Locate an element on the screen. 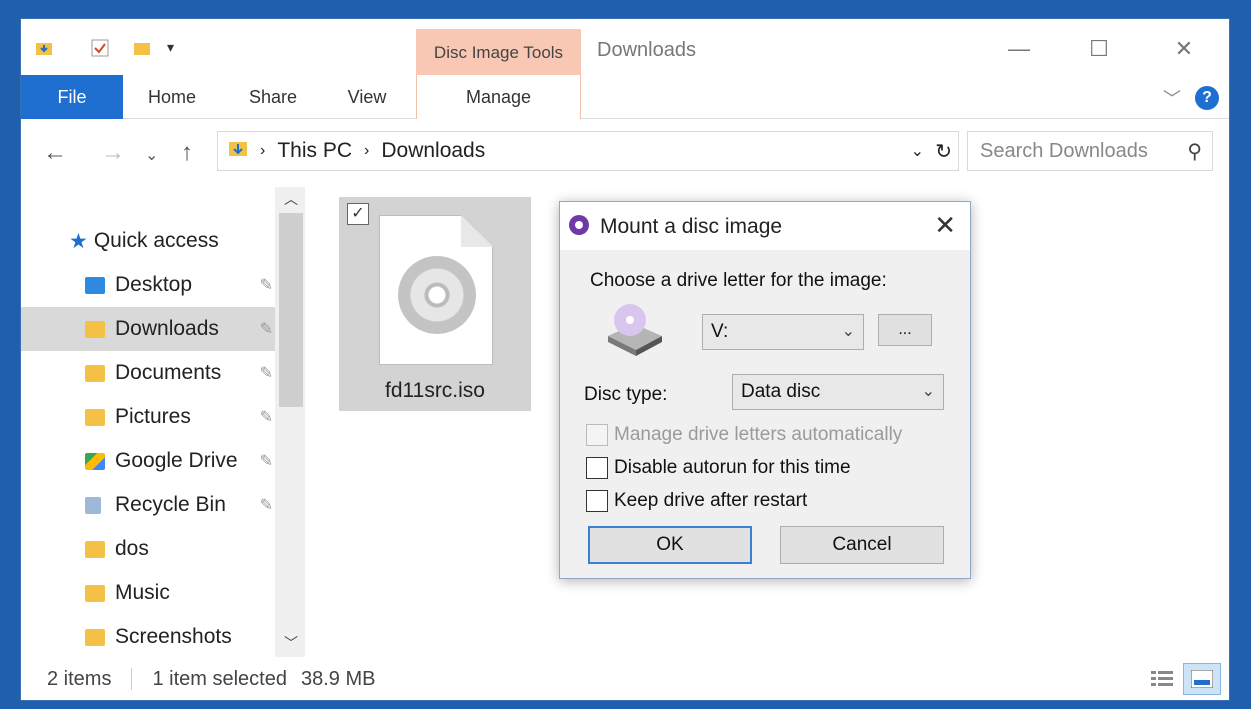  breadcrumb-this-pc: This PC is located at coordinates (314, 151).